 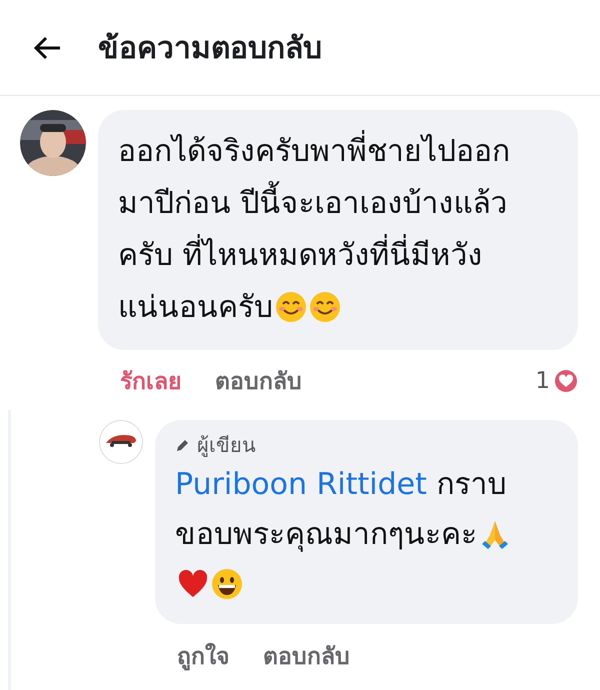 What do you see at coordinates (183, 445) in the screenshot?
I see `pen-icon` at bounding box center [183, 445].